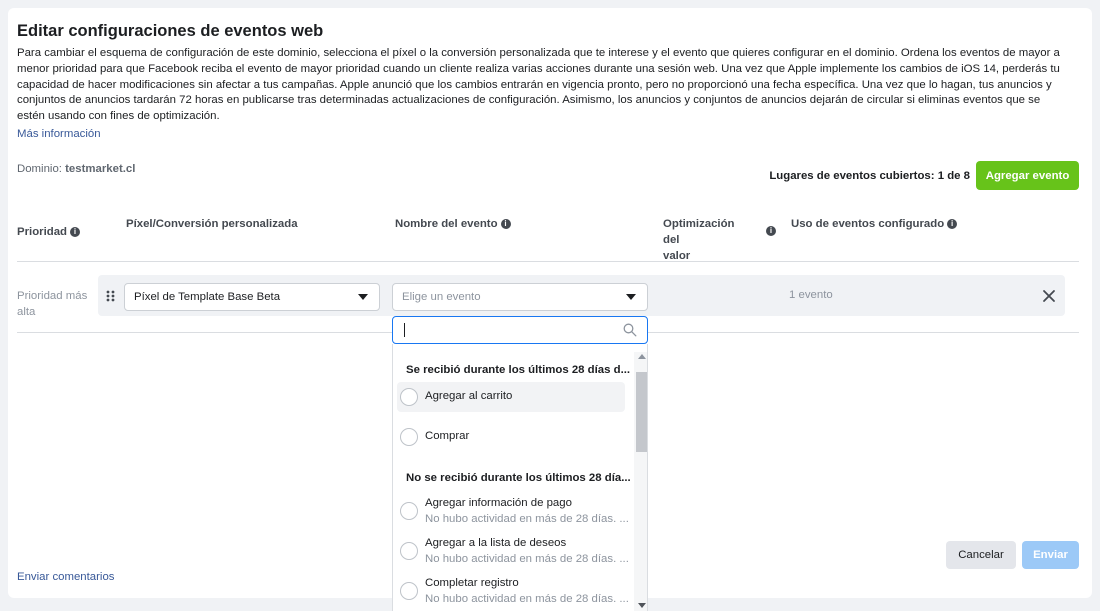 Image resolution: width=1100 pixels, height=611 pixels. Describe the element at coordinates (469, 396) in the screenshot. I see `list-item-label: Agregar al carrito` at that location.